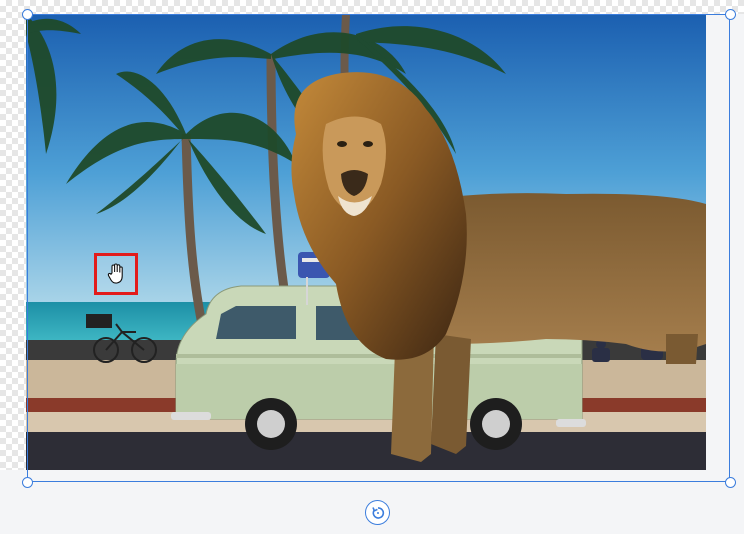 The width and height of the screenshot is (744, 534). What do you see at coordinates (730, 14) in the screenshot?
I see `resize-handle-top-right` at bounding box center [730, 14].